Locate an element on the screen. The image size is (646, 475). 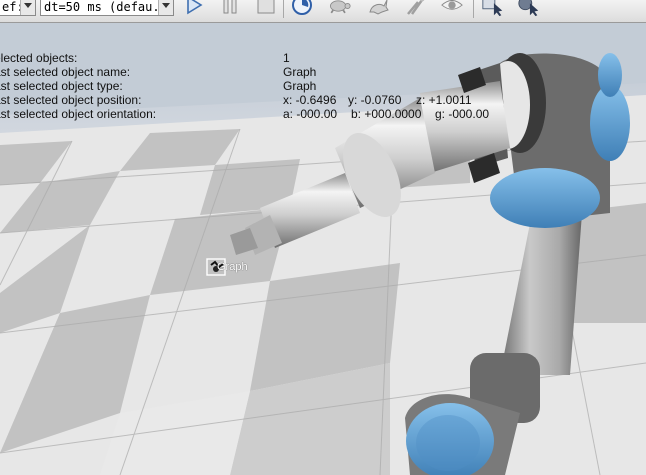
turtle-icon is located at coordinates (339, 9).